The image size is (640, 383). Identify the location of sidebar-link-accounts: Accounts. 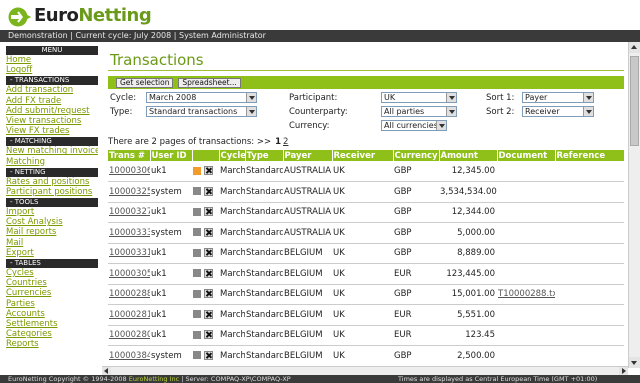
(52, 314).